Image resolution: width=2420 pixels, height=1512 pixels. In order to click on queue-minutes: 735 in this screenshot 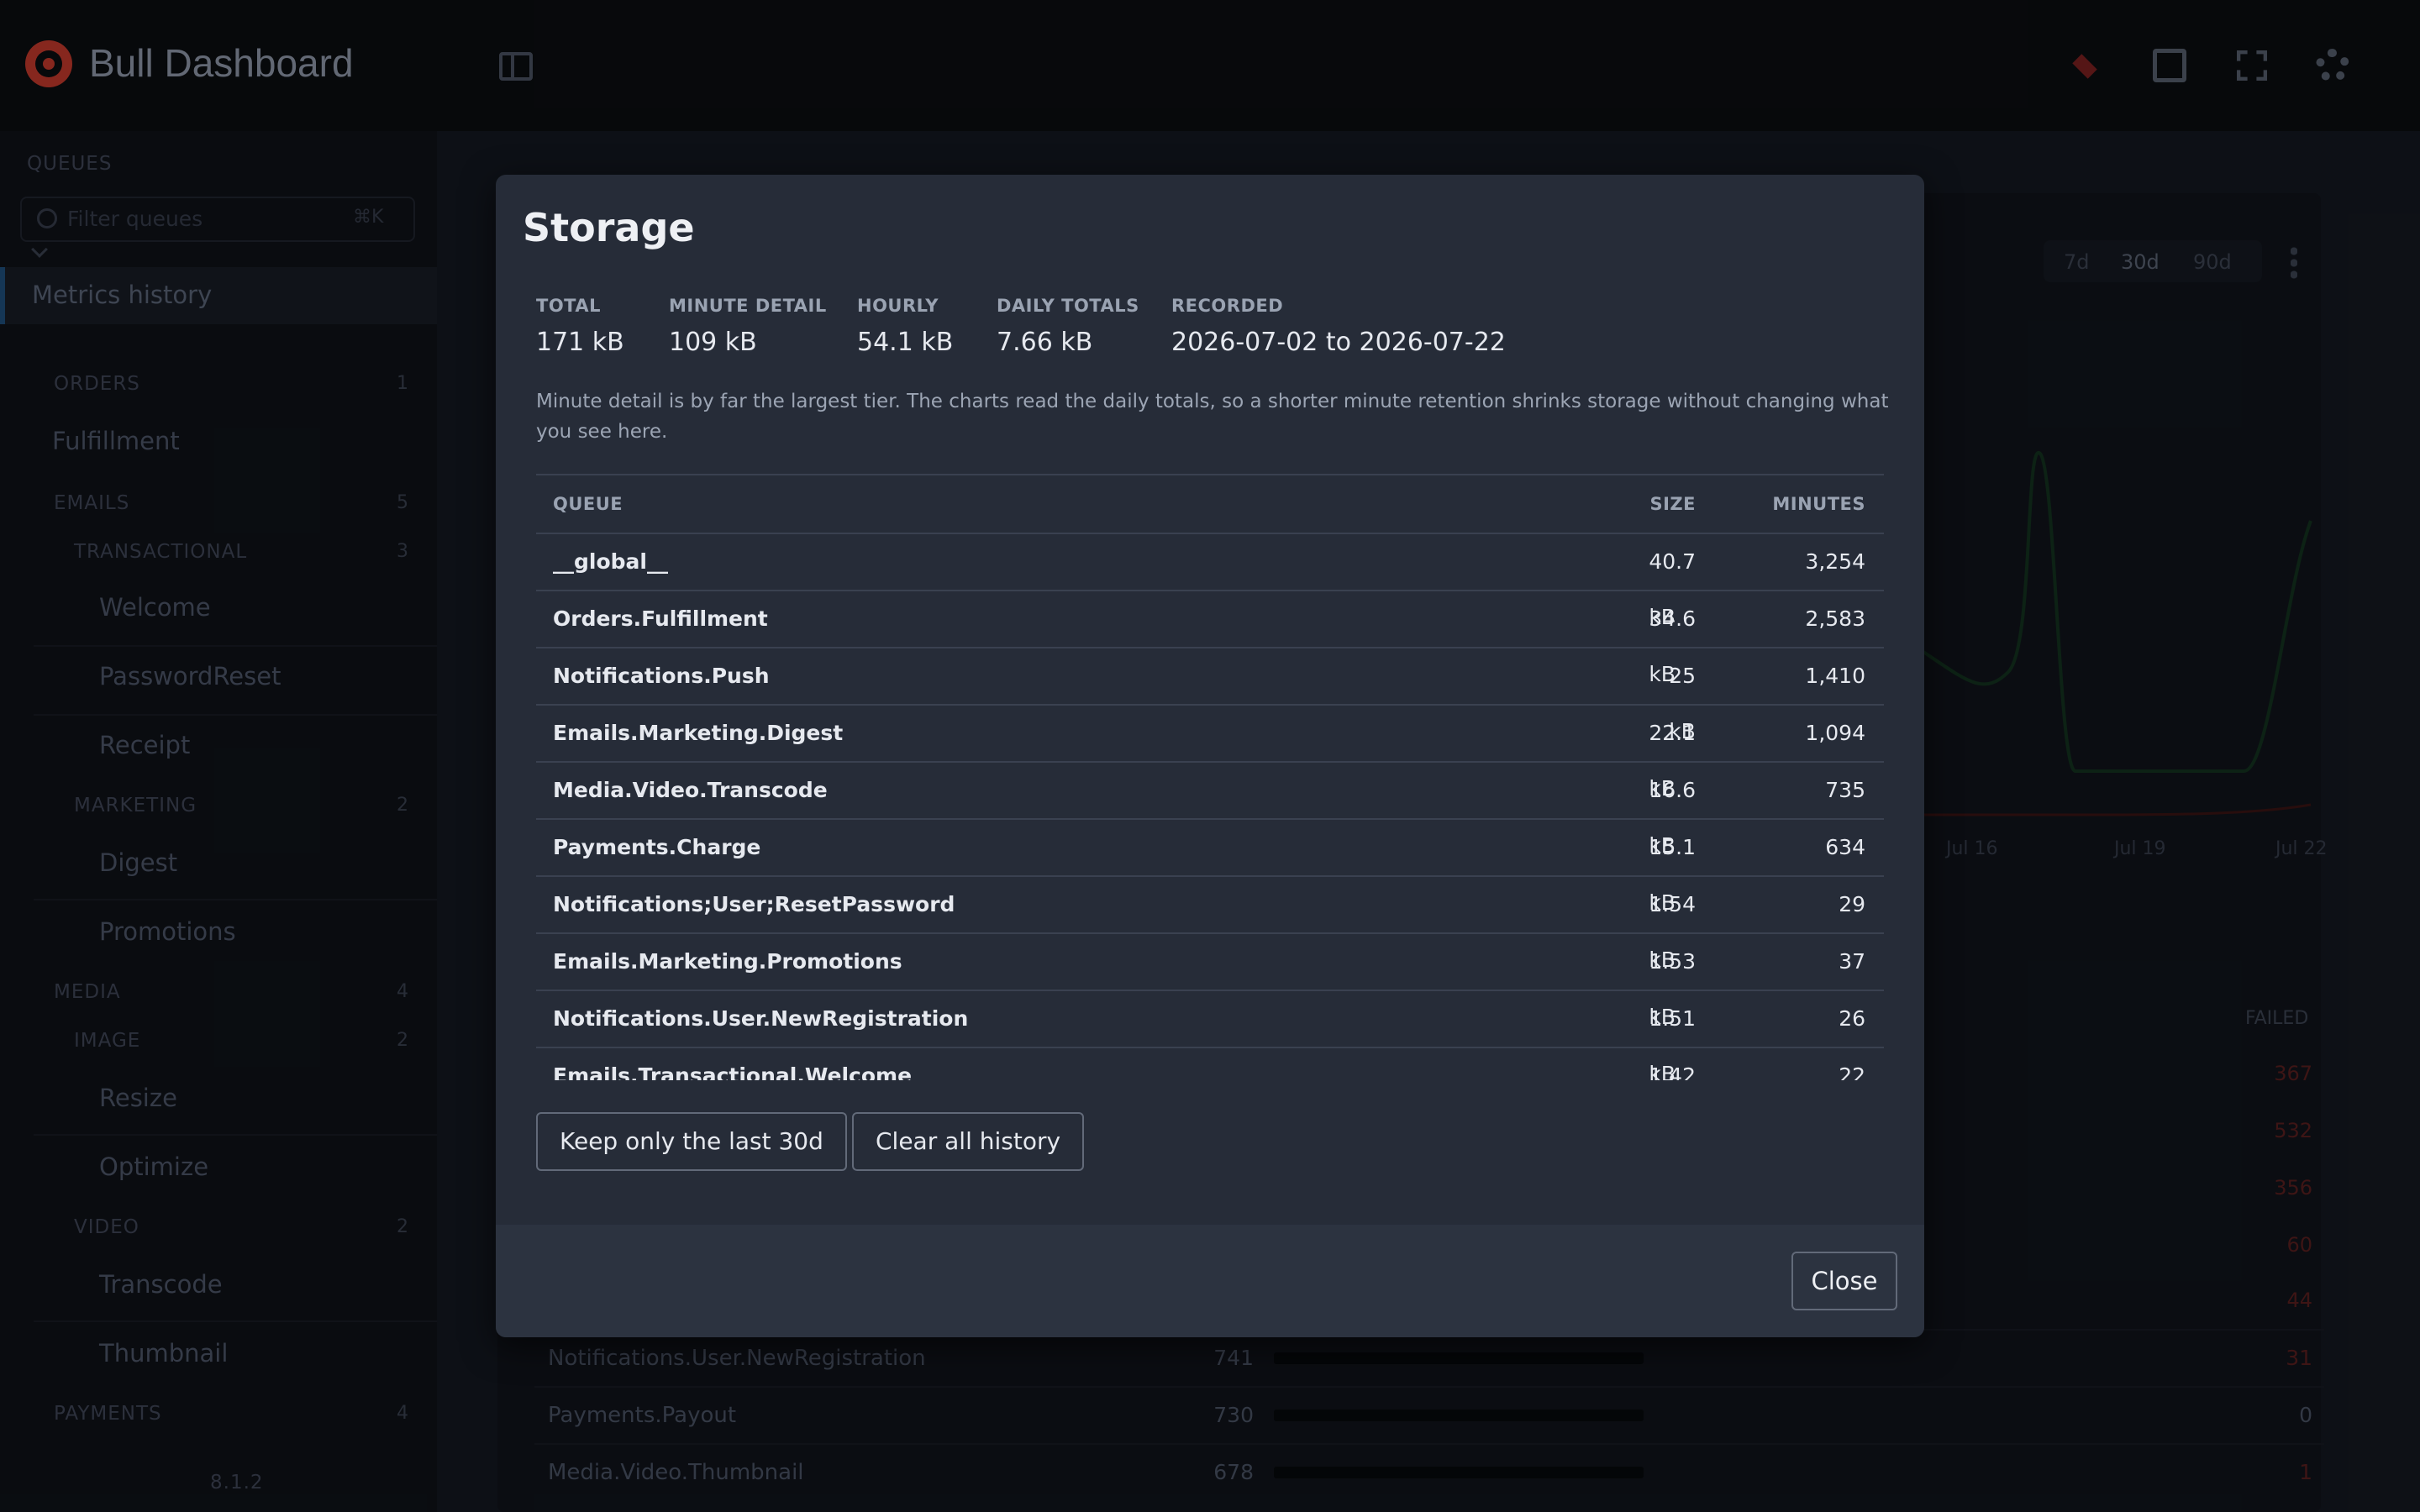, I will do `click(1845, 790)`.